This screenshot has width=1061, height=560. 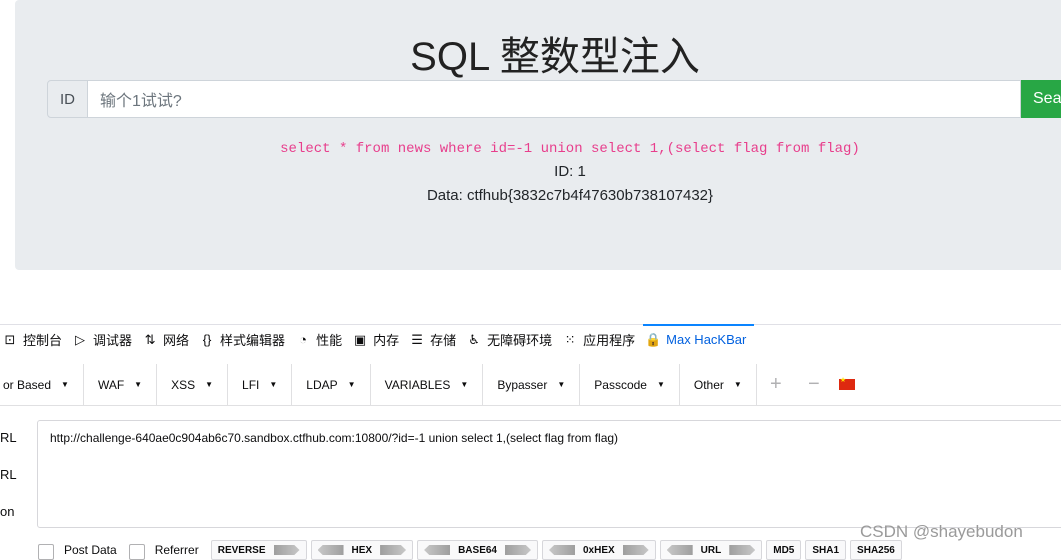 What do you see at coordinates (711, 550) in the screenshot?
I see `url-encode-button: URL` at bounding box center [711, 550].